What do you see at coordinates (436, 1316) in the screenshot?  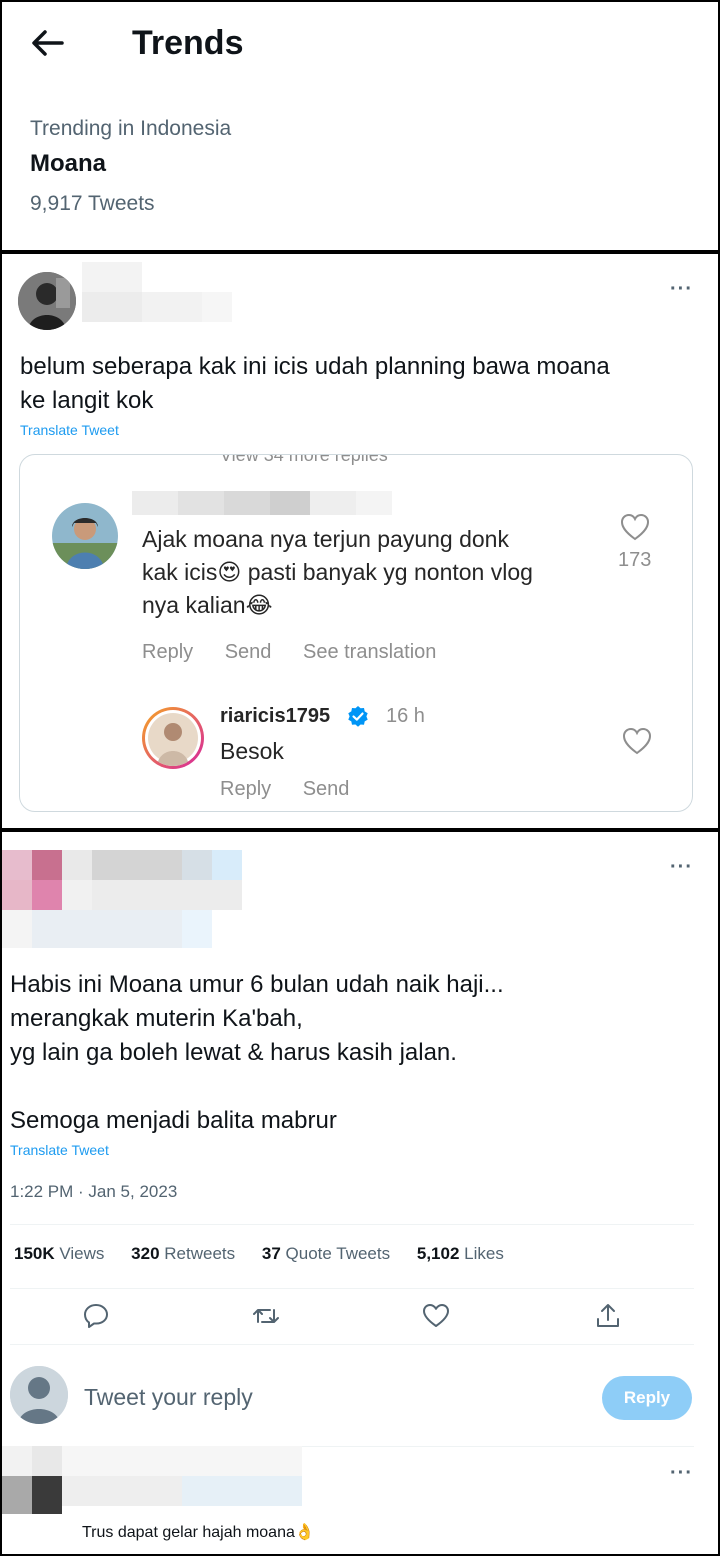 I see `like-icon` at bounding box center [436, 1316].